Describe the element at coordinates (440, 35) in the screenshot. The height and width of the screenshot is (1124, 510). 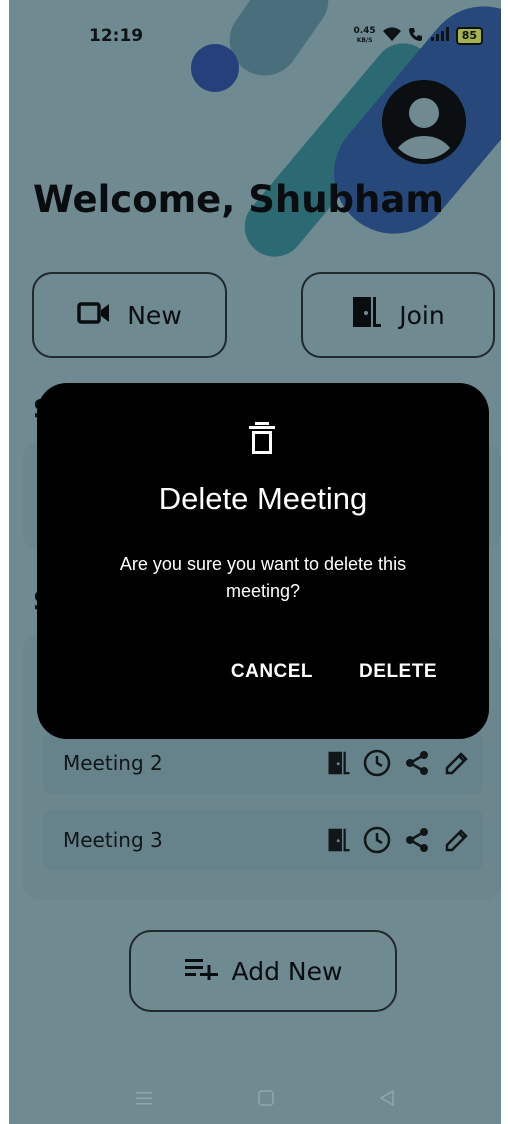
I see `signal-icon` at that location.